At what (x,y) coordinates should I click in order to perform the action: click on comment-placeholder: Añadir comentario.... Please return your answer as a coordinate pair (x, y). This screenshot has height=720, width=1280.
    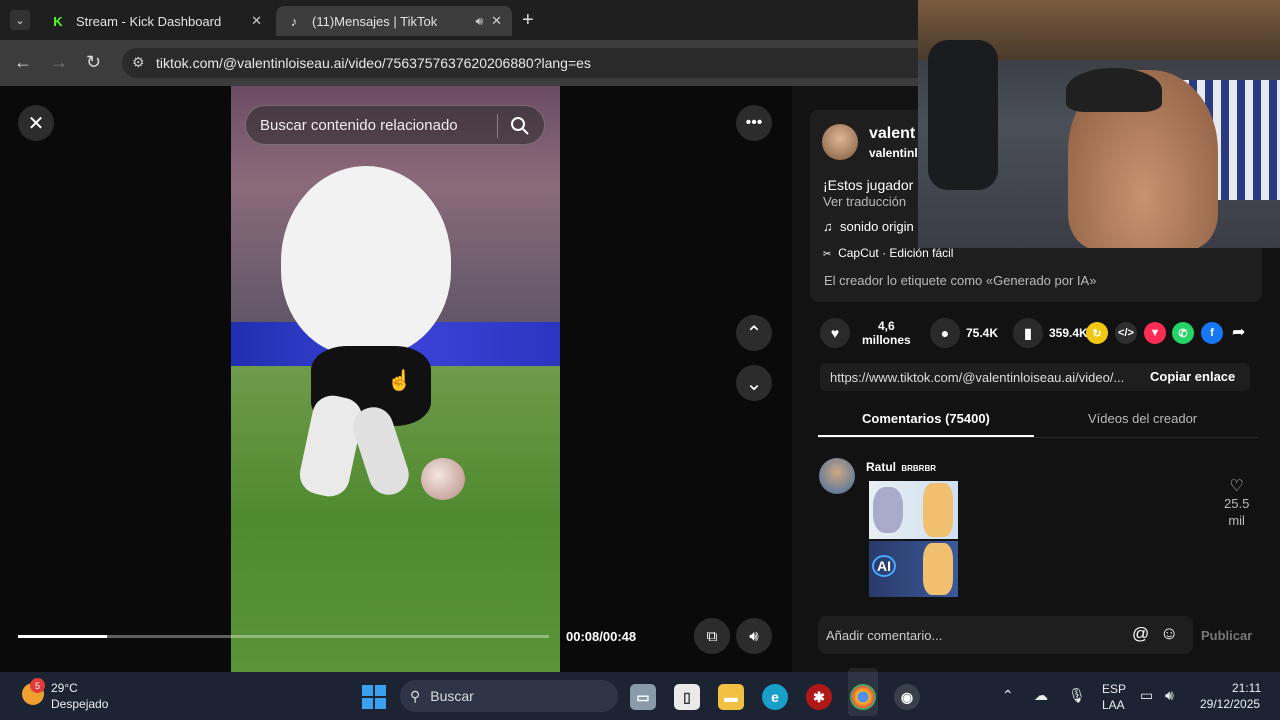
    Looking at the image, I should click on (884, 635).